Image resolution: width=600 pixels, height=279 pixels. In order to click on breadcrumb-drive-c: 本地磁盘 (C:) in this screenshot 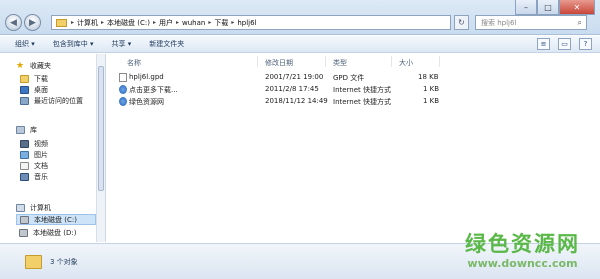, I will do `click(128, 23)`.